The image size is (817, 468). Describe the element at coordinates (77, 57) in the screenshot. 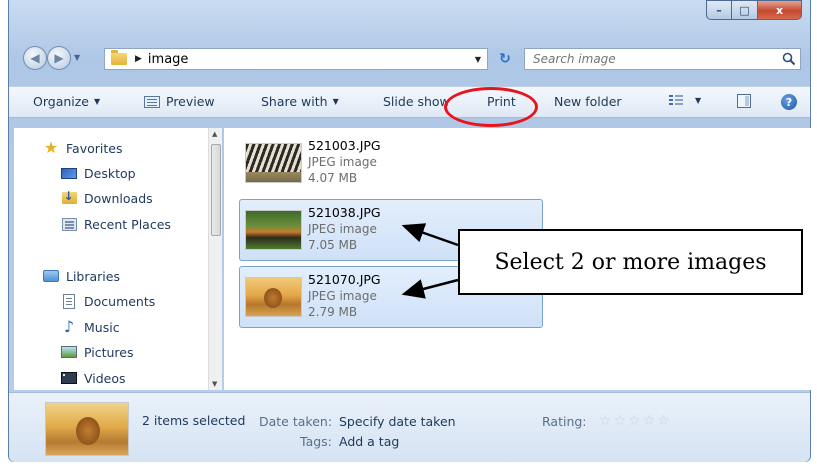

I see `recent-pages-dropdown-icon: ▼` at that location.